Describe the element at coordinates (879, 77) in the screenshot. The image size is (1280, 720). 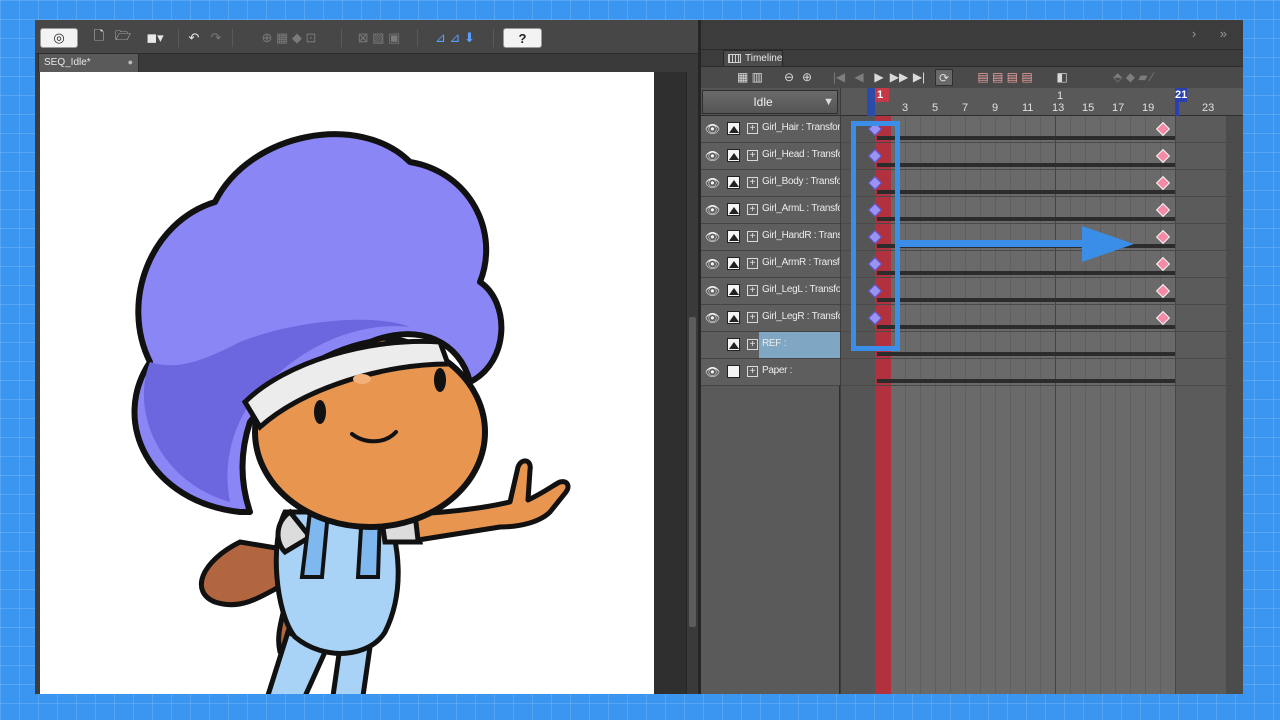
I see `play-button: ▶` at that location.